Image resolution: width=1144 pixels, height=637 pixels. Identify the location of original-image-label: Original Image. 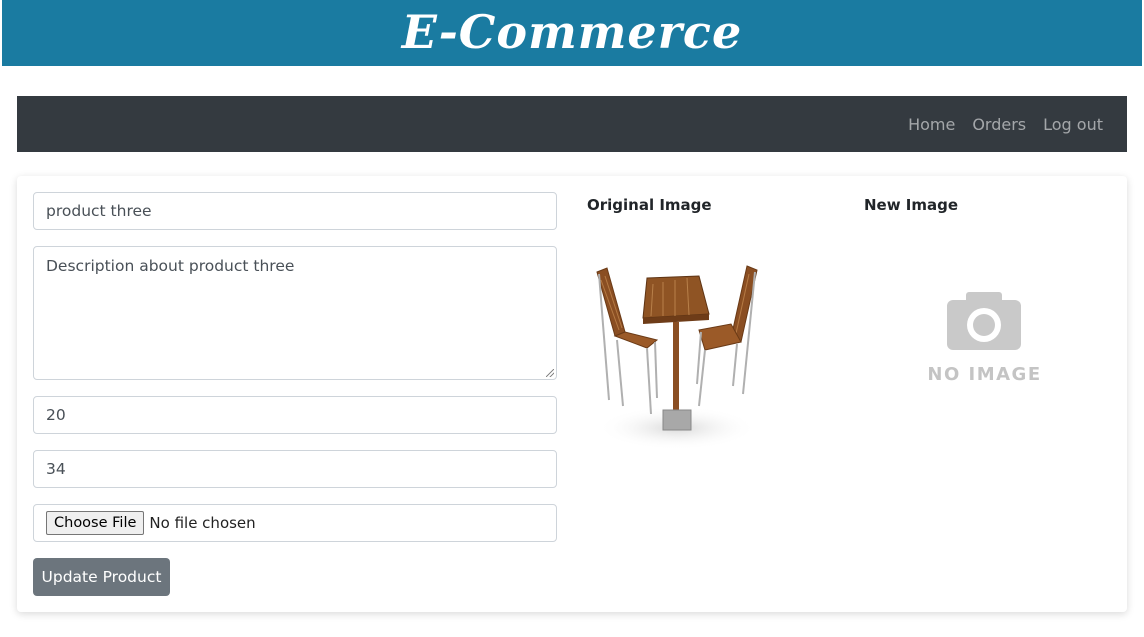
(649, 205).